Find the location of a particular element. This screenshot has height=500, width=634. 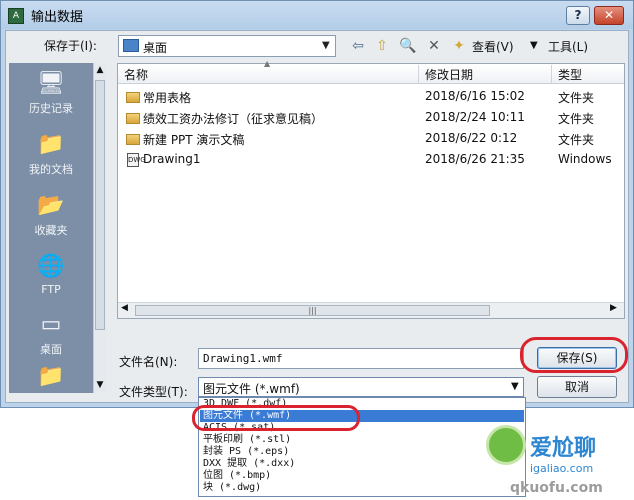

table-row is located at coordinates (371, 97).